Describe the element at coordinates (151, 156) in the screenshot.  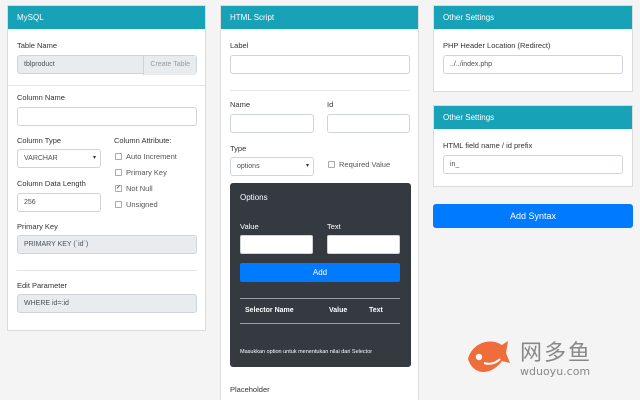
I see `checkbox-label: Auto Increment` at that location.